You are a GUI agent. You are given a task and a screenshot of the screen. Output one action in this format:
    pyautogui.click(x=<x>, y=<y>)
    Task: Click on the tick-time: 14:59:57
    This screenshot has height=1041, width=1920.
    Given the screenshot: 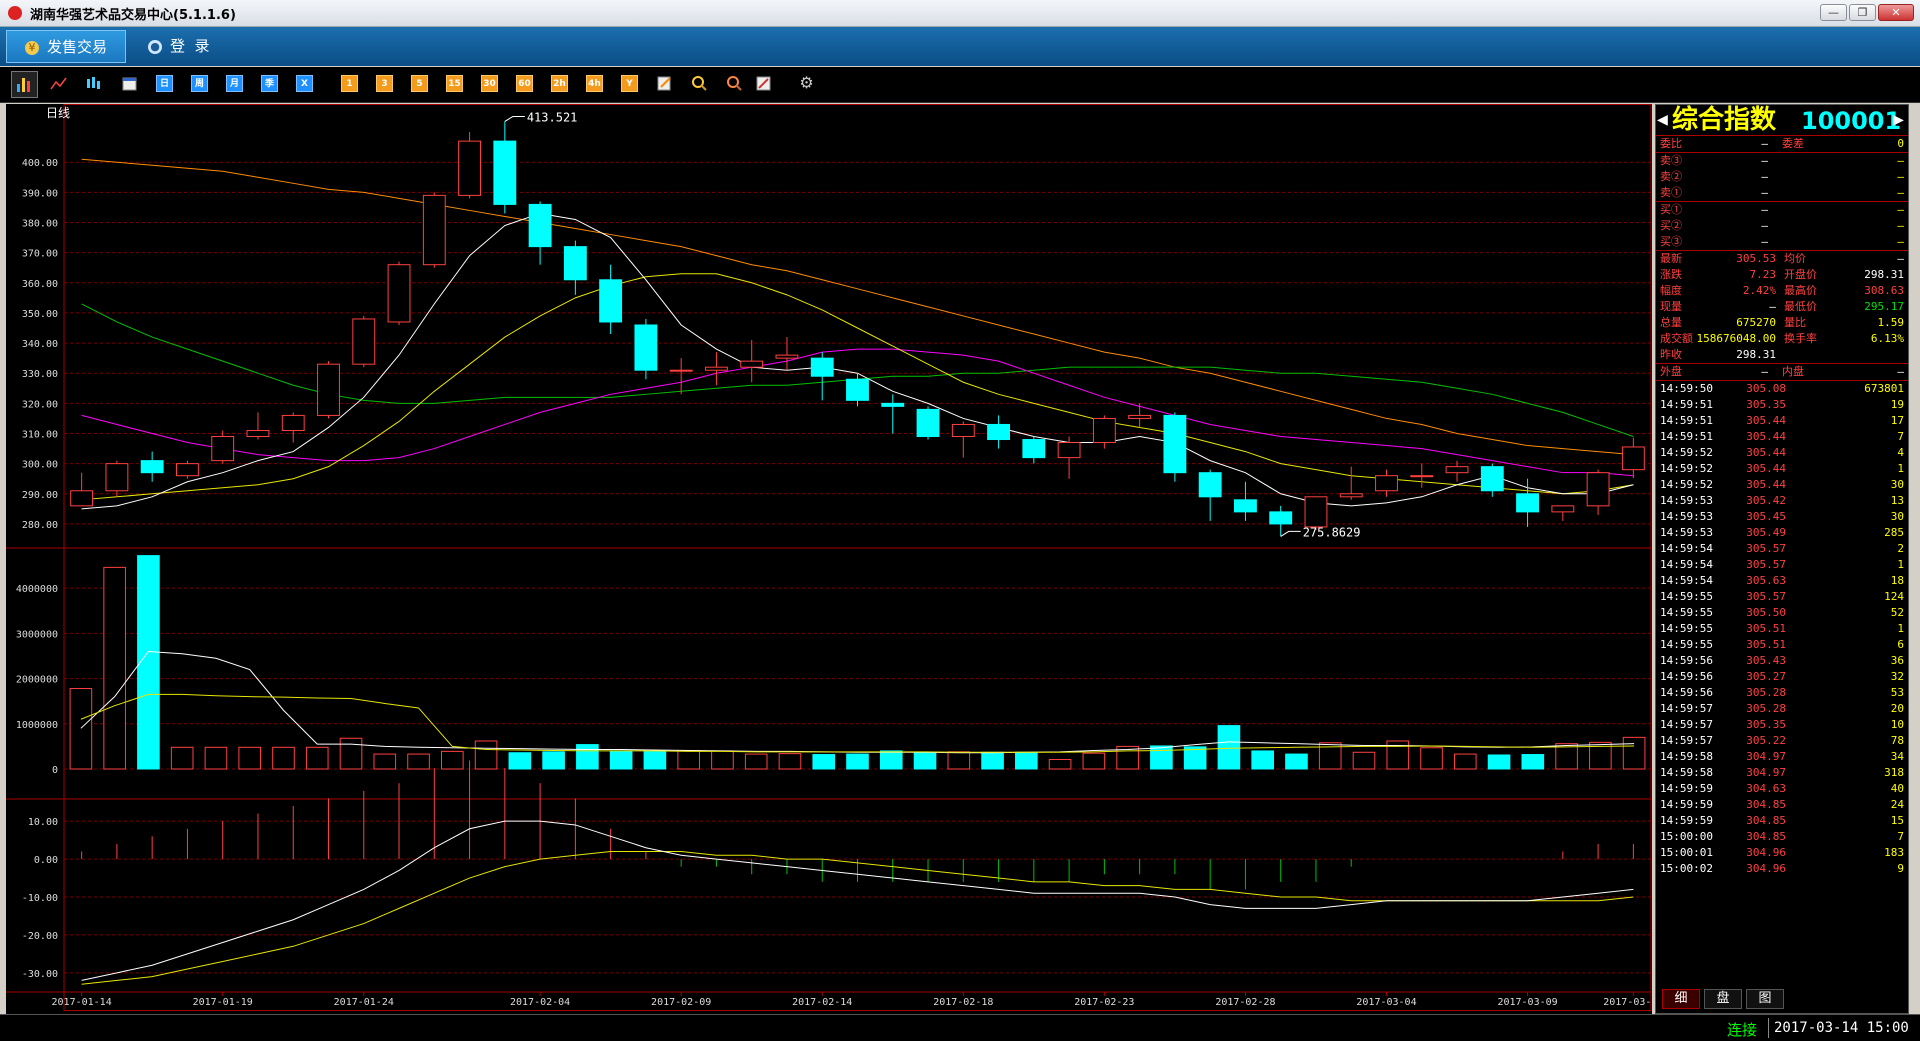 What is the action you would take?
    pyautogui.click(x=1686, y=708)
    